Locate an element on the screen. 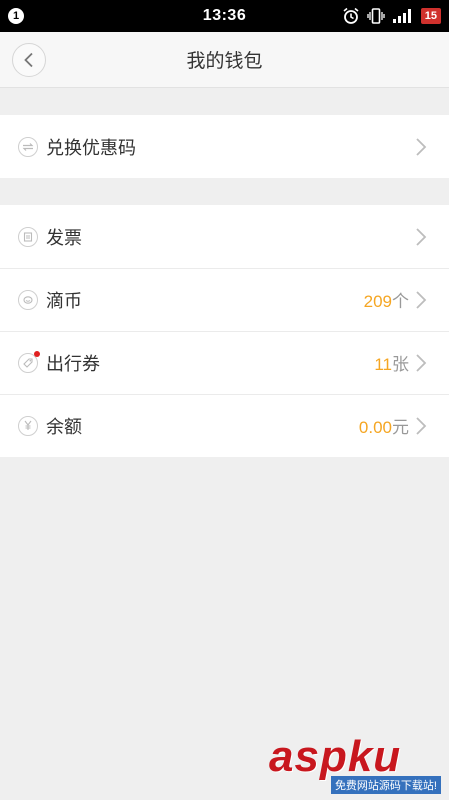  vibrate-icon is located at coordinates (376, 16).